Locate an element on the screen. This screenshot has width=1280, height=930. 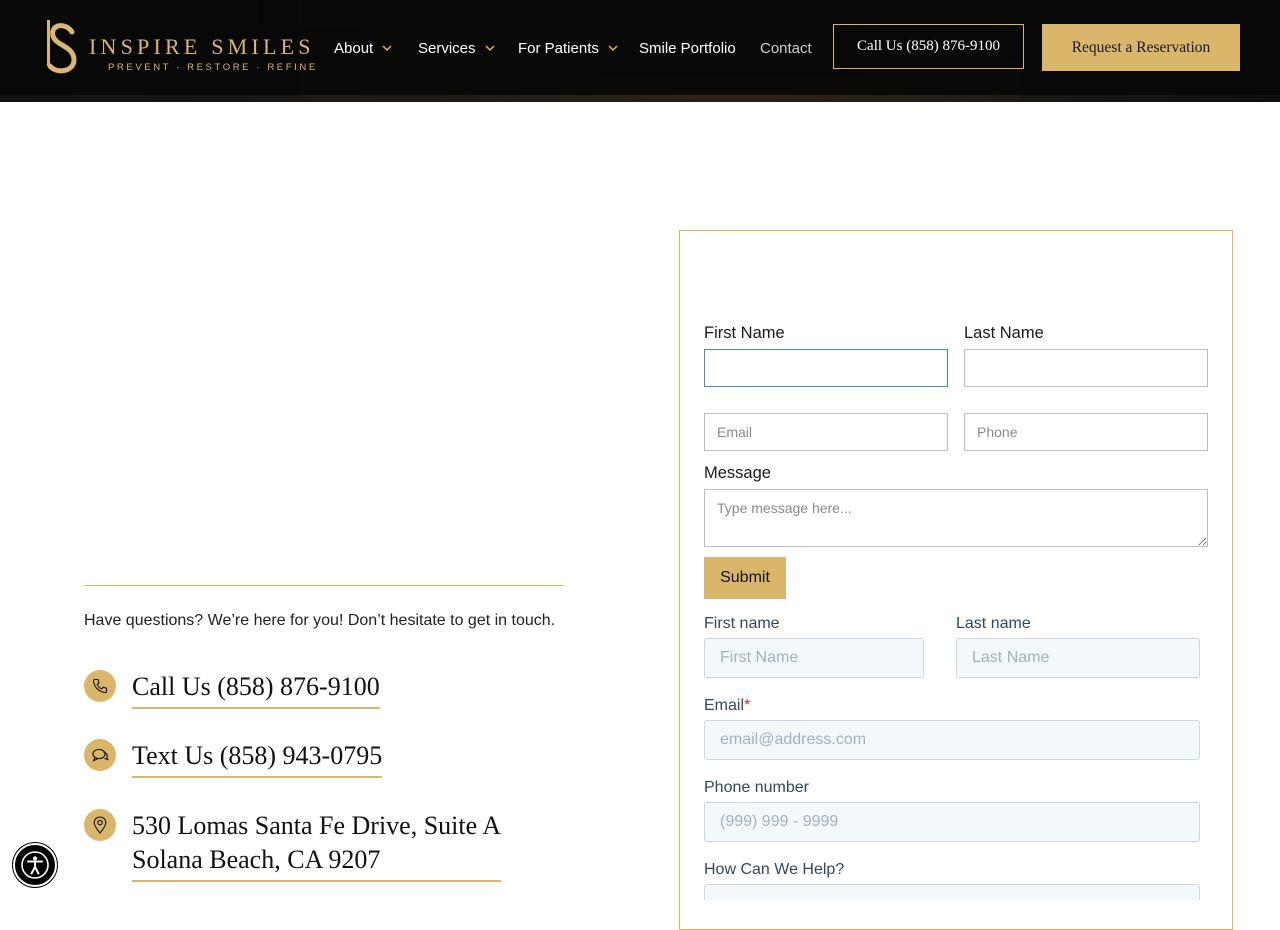
last-name-label: Last Name is located at coordinates (1004, 333).